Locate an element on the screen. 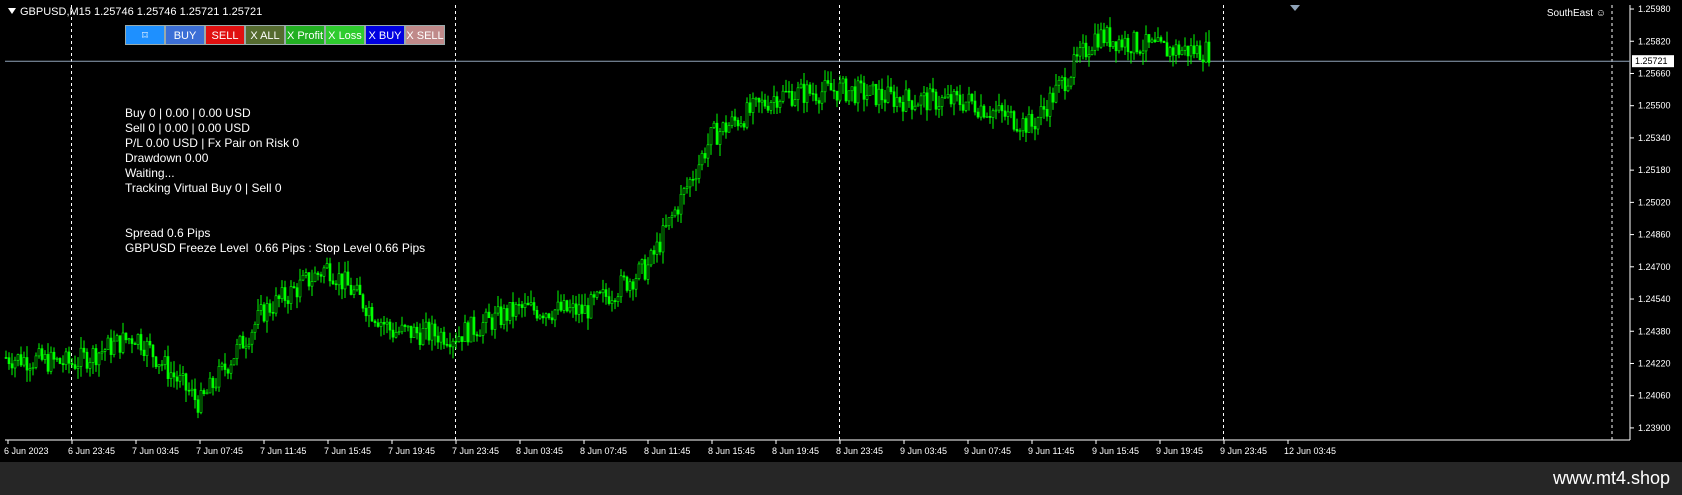 The width and height of the screenshot is (1682, 495). x-tick-label: 9 Jun 11:45 is located at coordinates (1051, 451).